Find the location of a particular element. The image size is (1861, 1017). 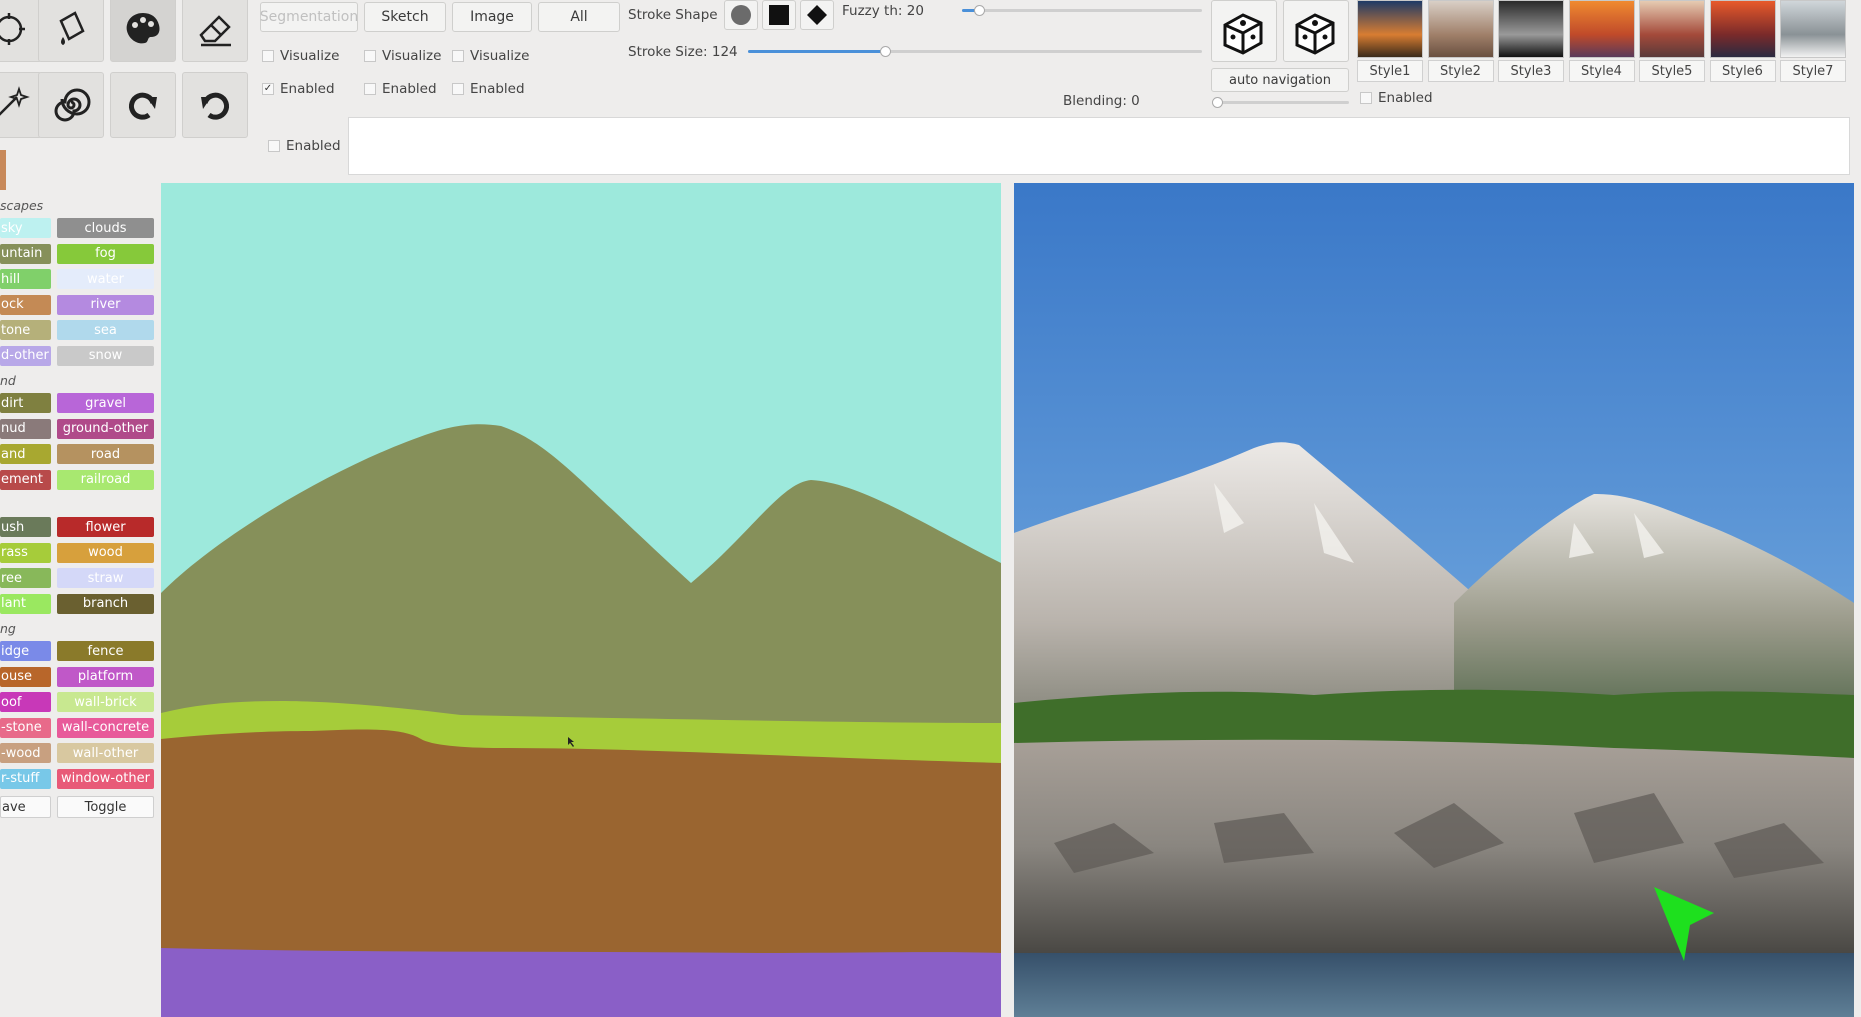

label-chip: branch is located at coordinates (105, 603).